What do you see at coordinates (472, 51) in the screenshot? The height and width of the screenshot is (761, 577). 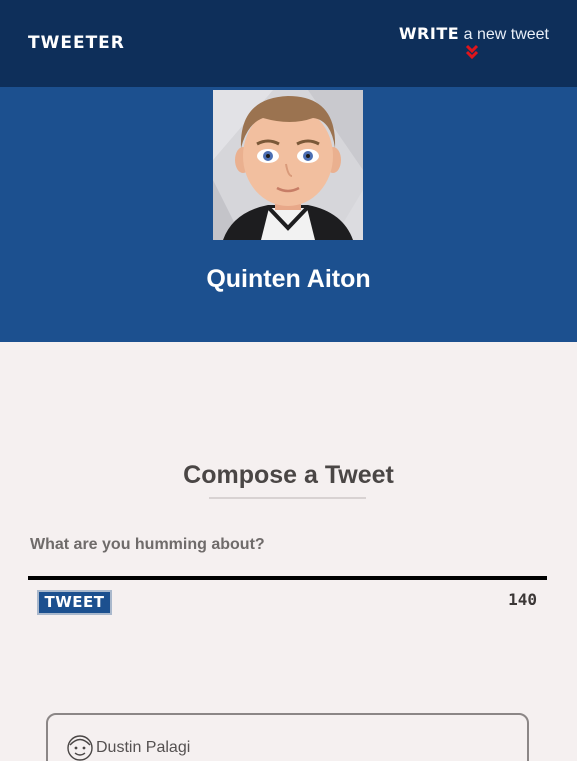 I see `double-chevron-down-icon` at bounding box center [472, 51].